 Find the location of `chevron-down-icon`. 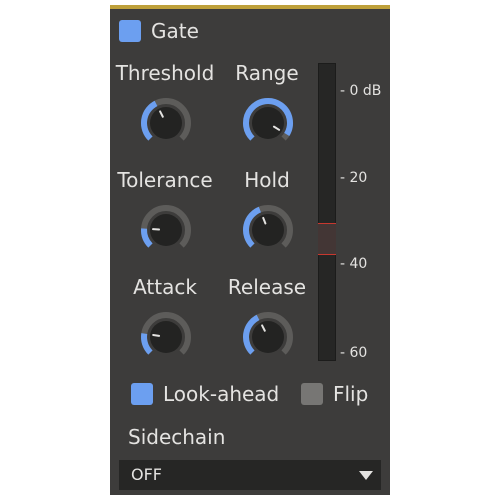

chevron-down-icon is located at coordinates (366, 475).